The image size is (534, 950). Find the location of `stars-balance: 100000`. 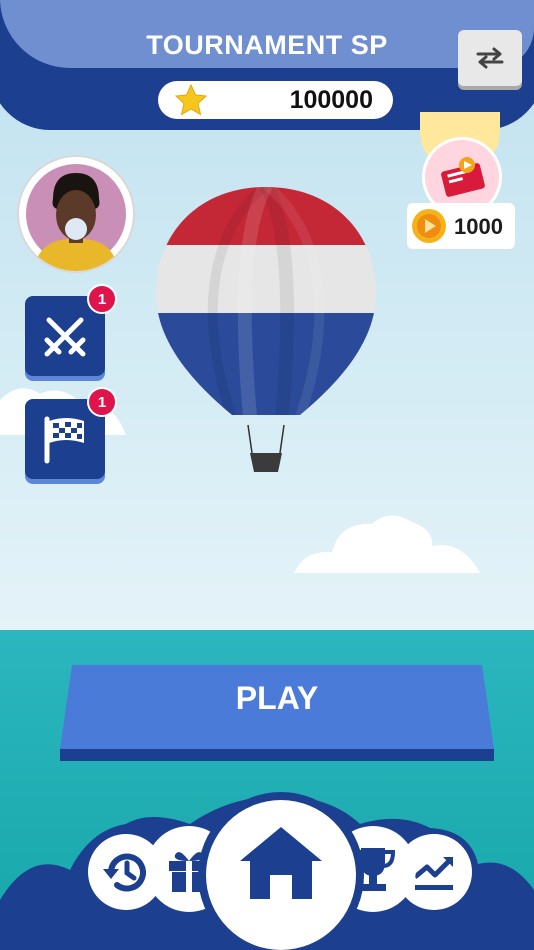

stars-balance: 100000 is located at coordinates (275, 100).